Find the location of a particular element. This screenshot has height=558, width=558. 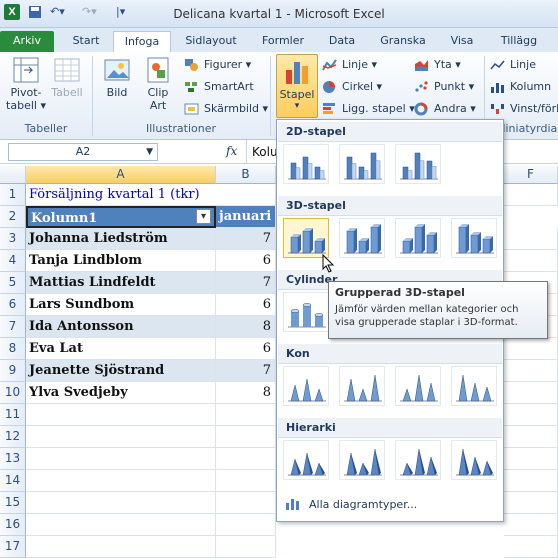

cell-a: Tanja Lindblom is located at coordinates (121, 261).